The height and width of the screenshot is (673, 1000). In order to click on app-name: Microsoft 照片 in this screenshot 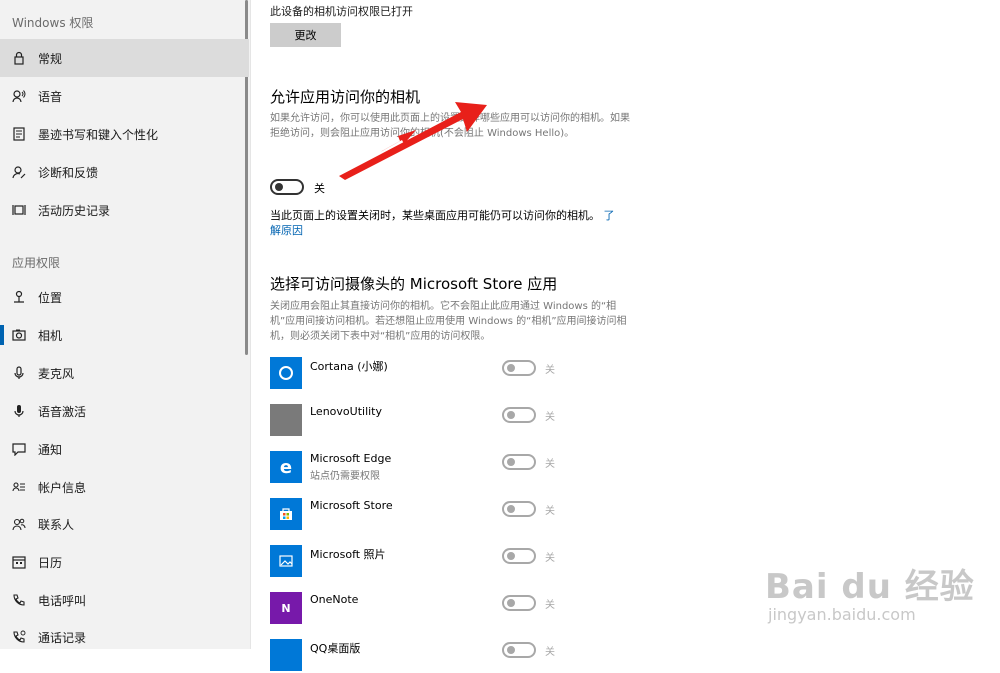, I will do `click(348, 554)`.